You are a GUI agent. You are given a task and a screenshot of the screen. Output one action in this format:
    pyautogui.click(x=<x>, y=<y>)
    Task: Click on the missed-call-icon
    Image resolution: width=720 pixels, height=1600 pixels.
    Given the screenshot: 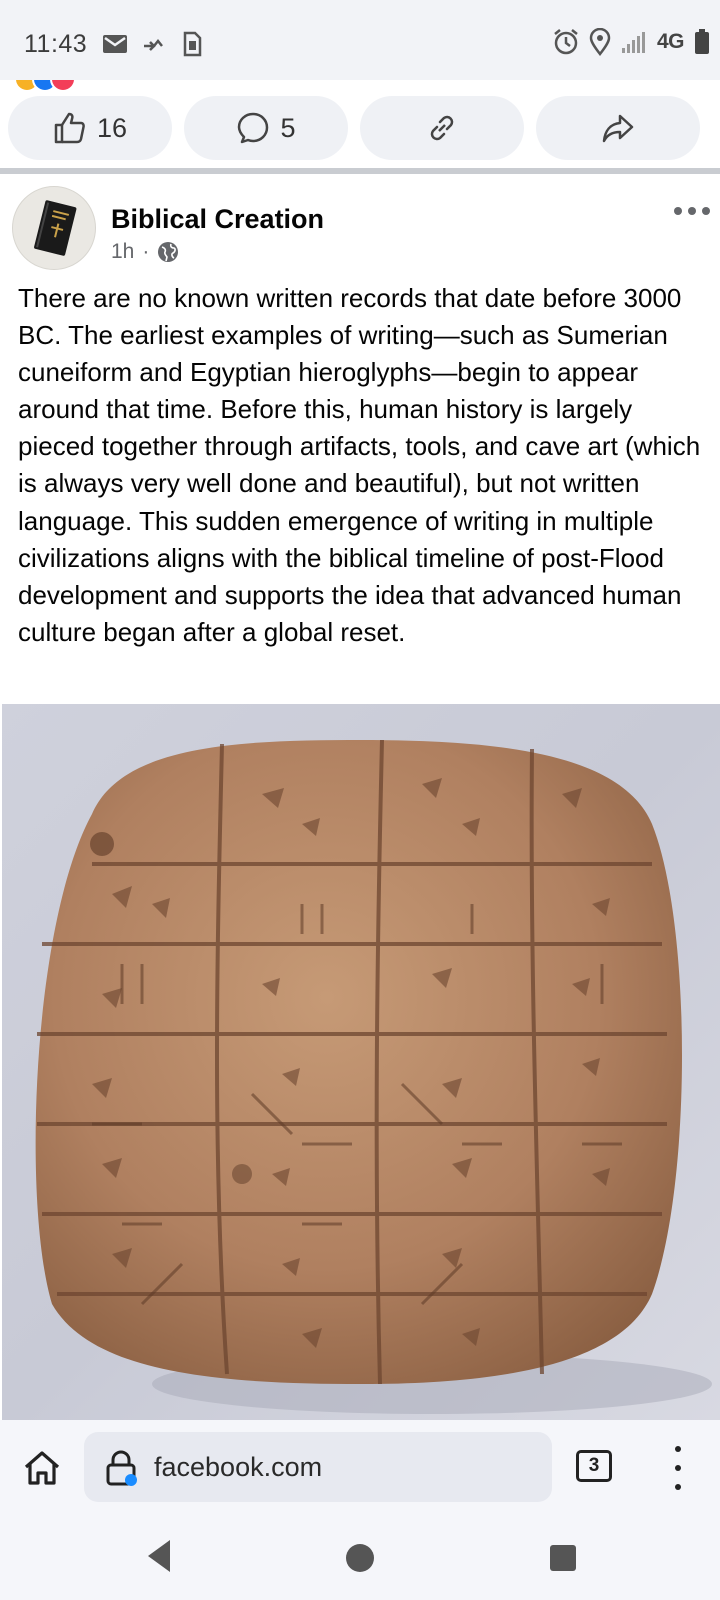 What is the action you would take?
    pyautogui.click(x=153, y=44)
    